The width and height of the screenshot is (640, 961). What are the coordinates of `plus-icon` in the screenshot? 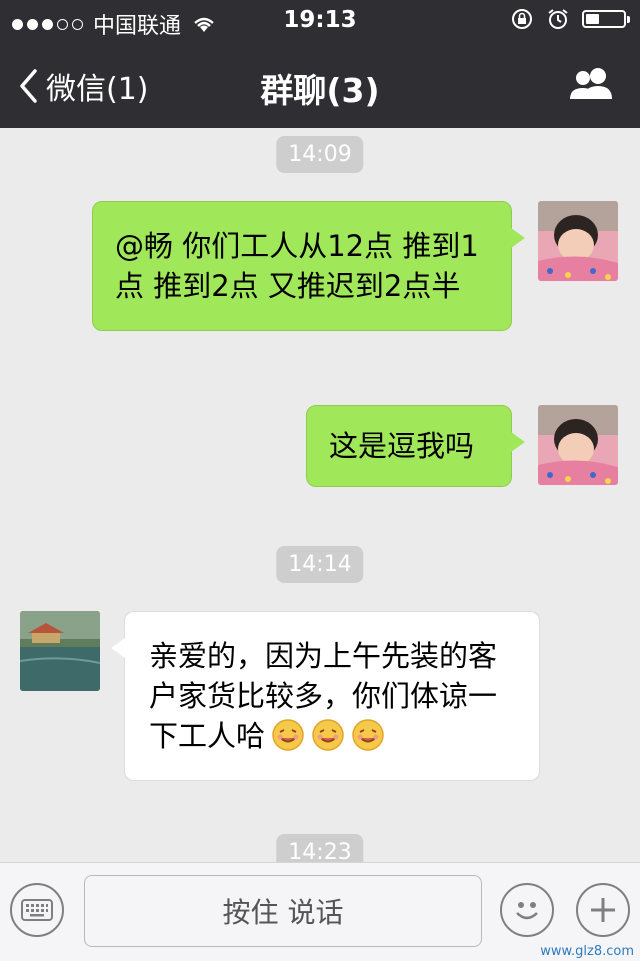 It's located at (603, 910).